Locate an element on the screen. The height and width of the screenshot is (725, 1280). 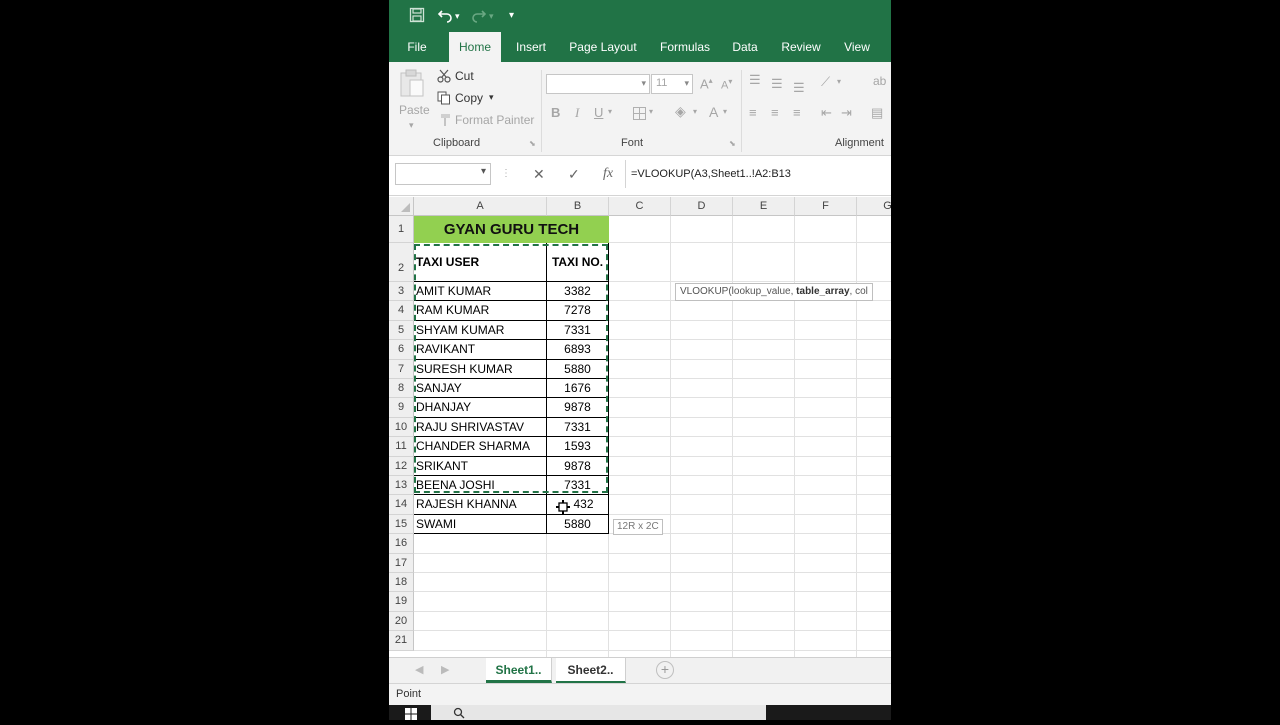
row-header: 7 is located at coordinates (401, 369).